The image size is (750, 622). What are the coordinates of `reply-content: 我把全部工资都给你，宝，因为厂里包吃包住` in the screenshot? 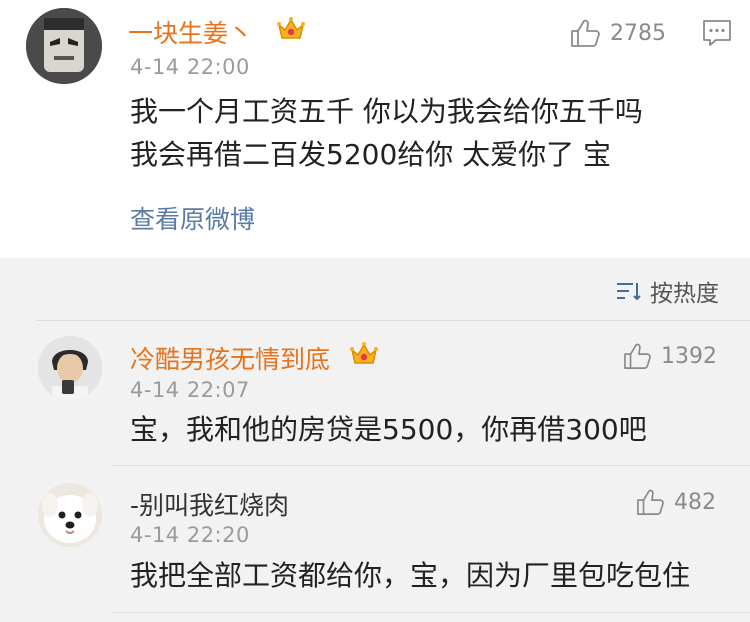 It's located at (410, 575).